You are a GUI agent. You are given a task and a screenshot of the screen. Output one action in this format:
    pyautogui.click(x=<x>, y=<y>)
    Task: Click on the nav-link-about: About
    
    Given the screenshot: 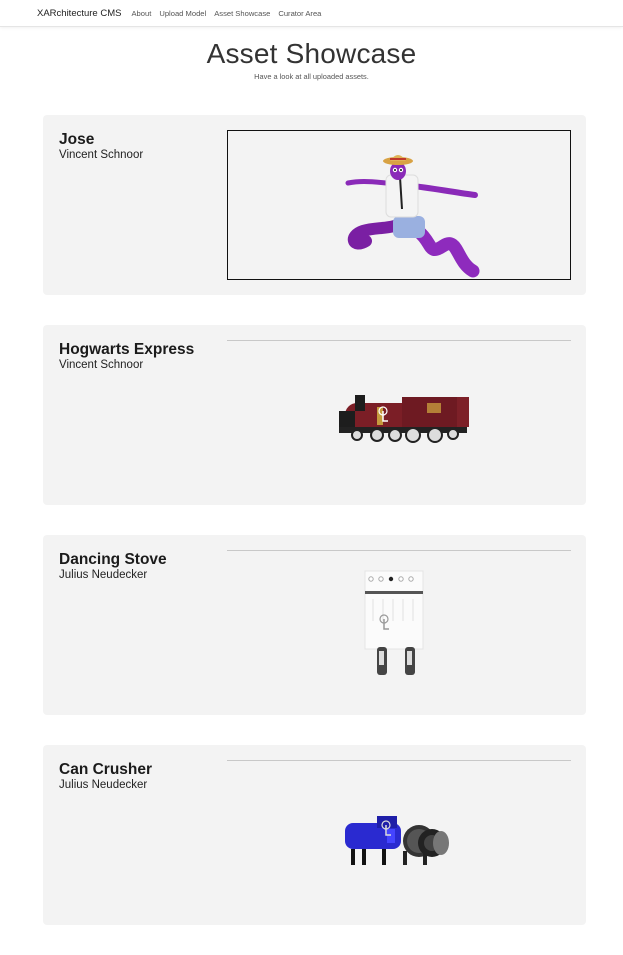 What is the action you would take?
    pyautogui.click(x=141, y=13)
    